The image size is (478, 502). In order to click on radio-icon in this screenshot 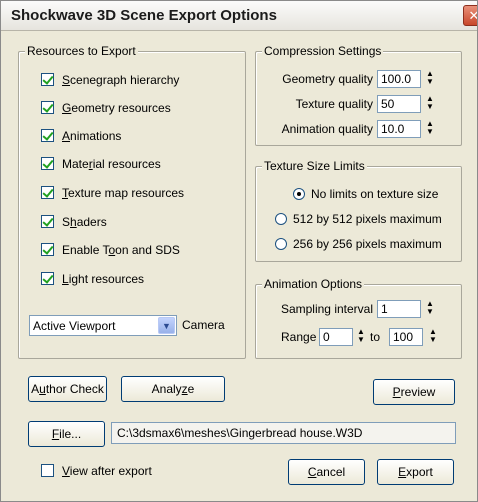, I will do `click(281, 219)`.